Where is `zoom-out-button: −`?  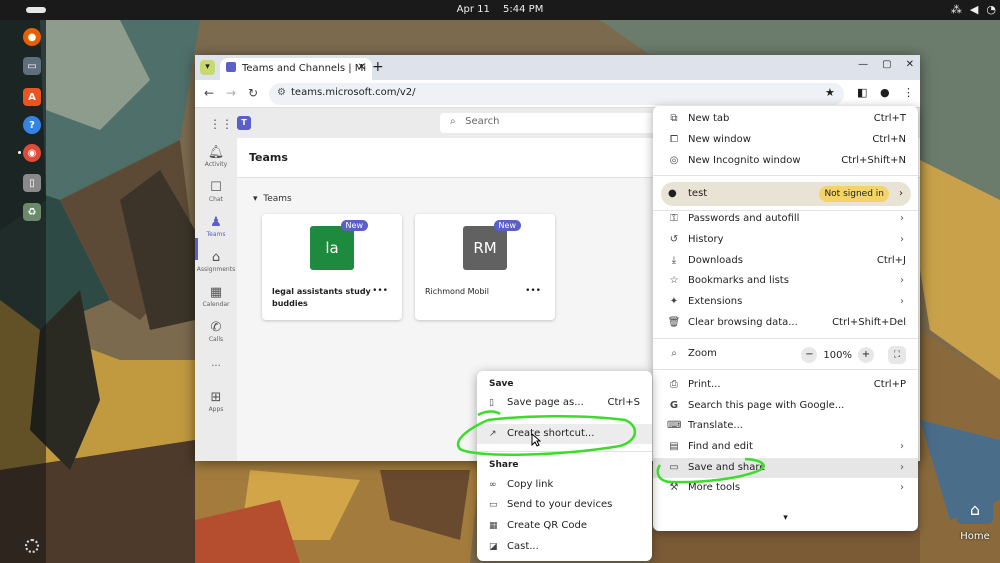
zoom-out-button: − is located at coordinates (809, 355).